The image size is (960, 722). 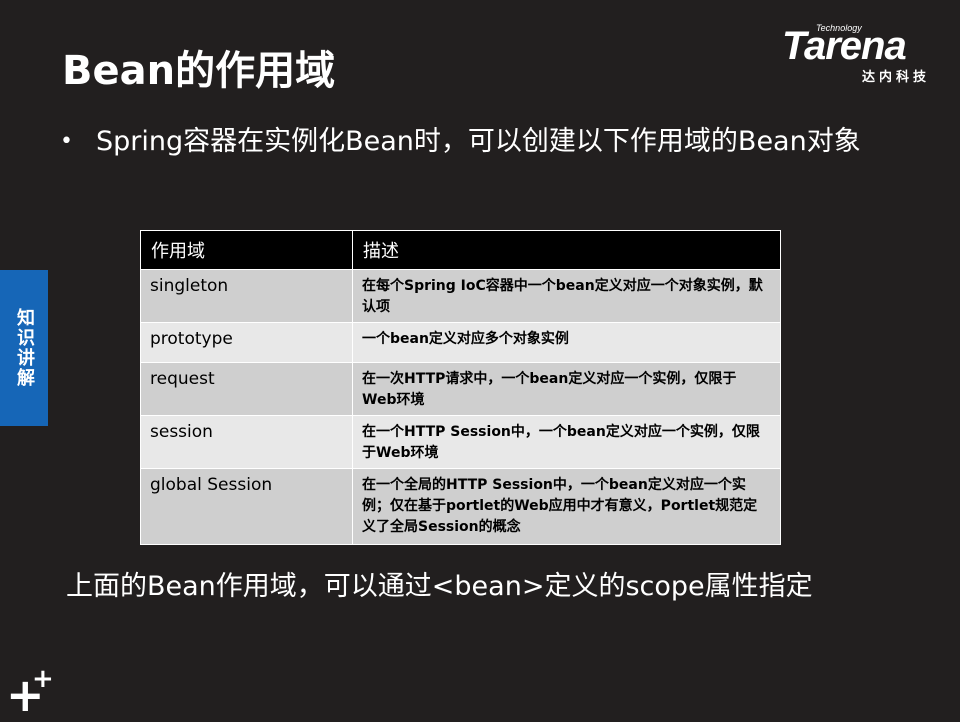 I want to click on cell-scope: prototype, so click(x=246, y=342).